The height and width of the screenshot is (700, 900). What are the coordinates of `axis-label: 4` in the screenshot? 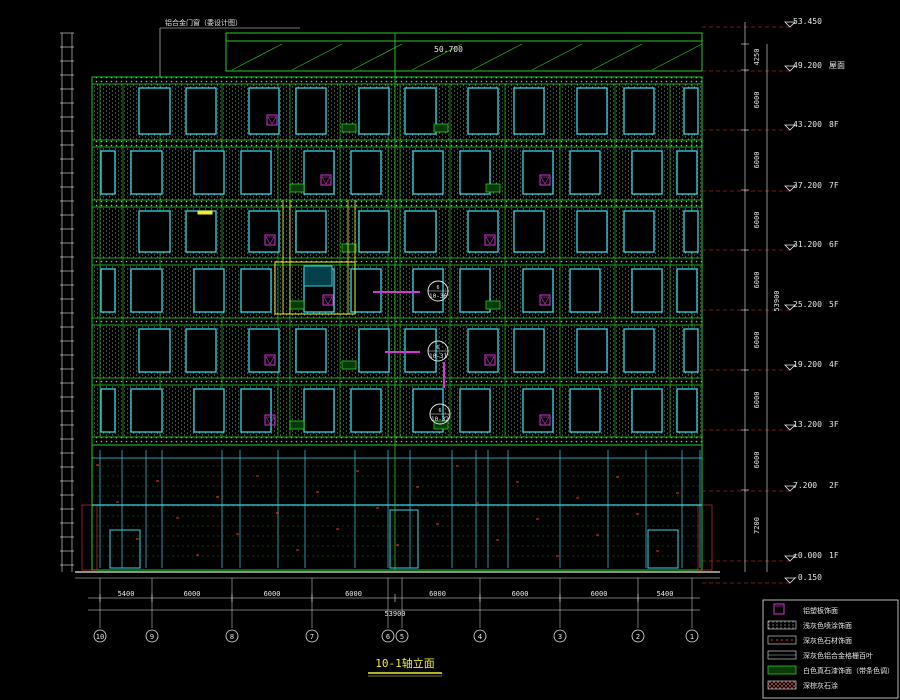 It's located at (480, 637).